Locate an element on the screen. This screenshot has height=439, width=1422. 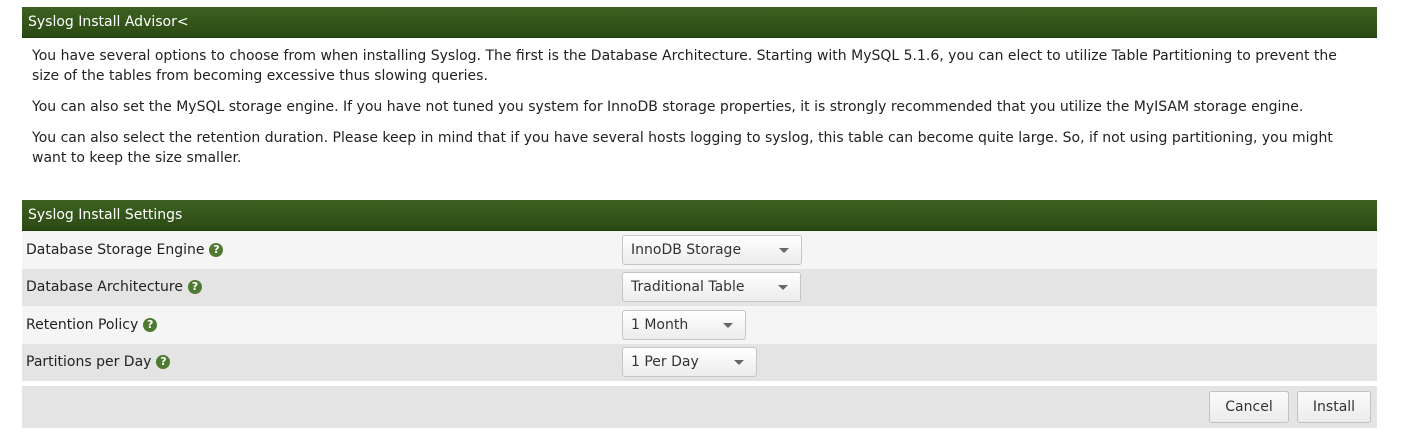
setting-label-retention: Retention Policy ? is located at coordinates (92, 324).